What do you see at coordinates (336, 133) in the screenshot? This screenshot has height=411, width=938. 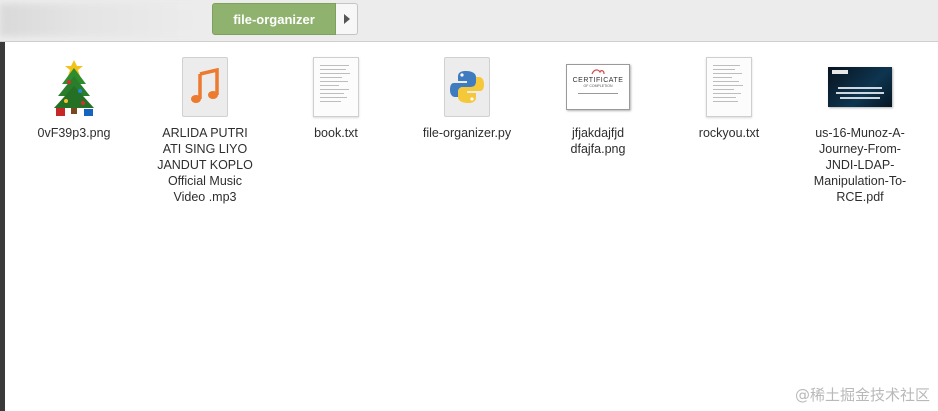 I see `file-name: book.txt` at bounding box center [336, 133].